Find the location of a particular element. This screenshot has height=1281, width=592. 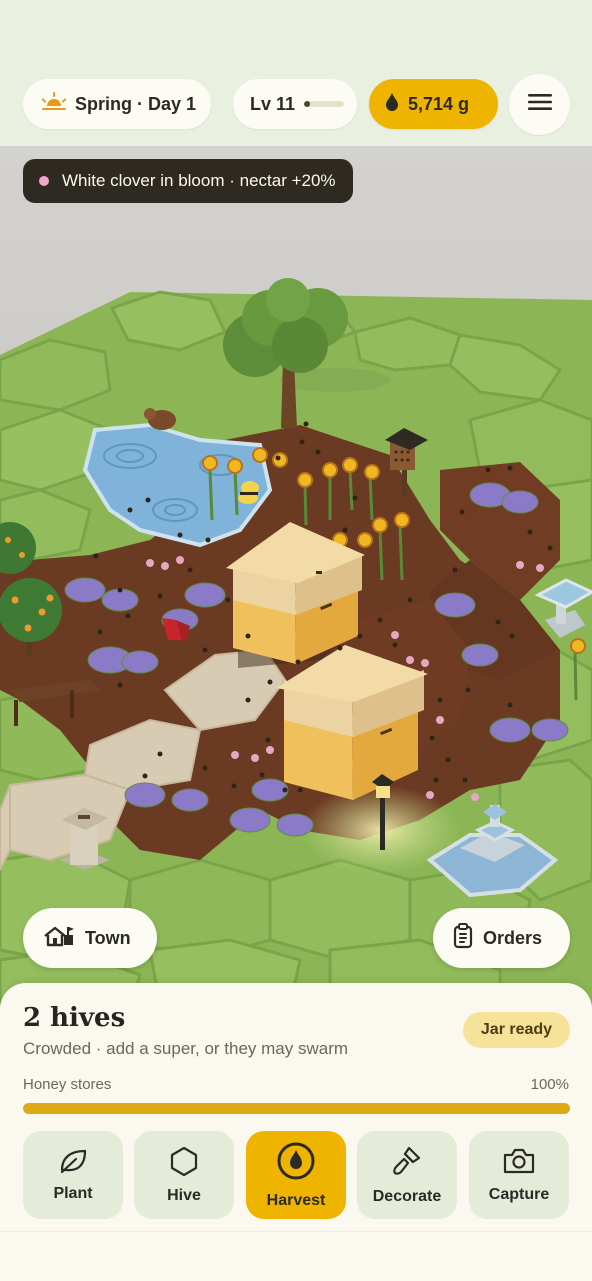

honey-stores-fill is located at coordinates (296, 1108).